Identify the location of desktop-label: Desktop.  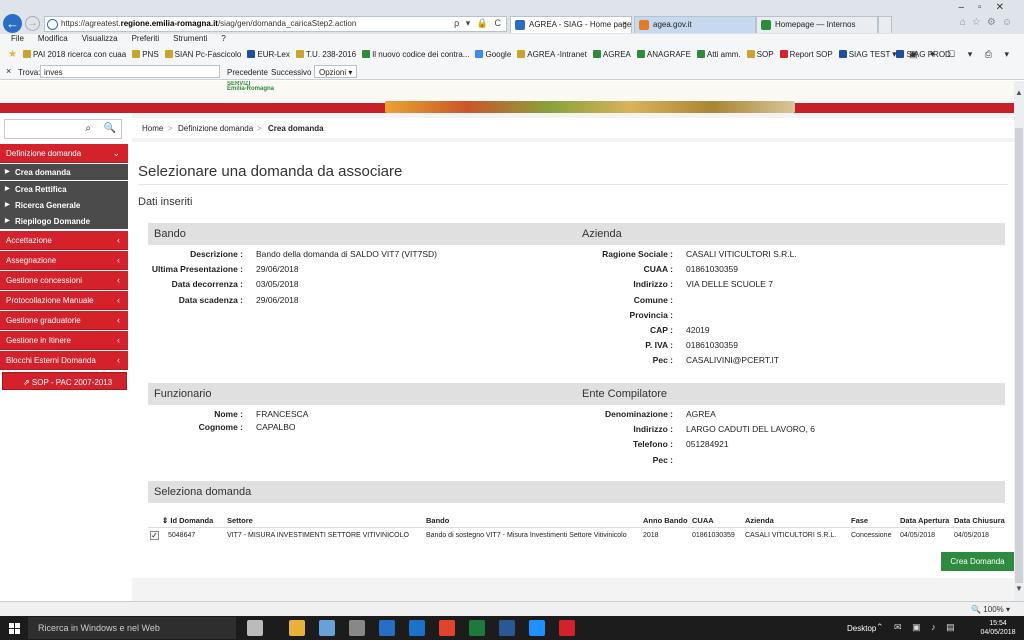
(861, 628).